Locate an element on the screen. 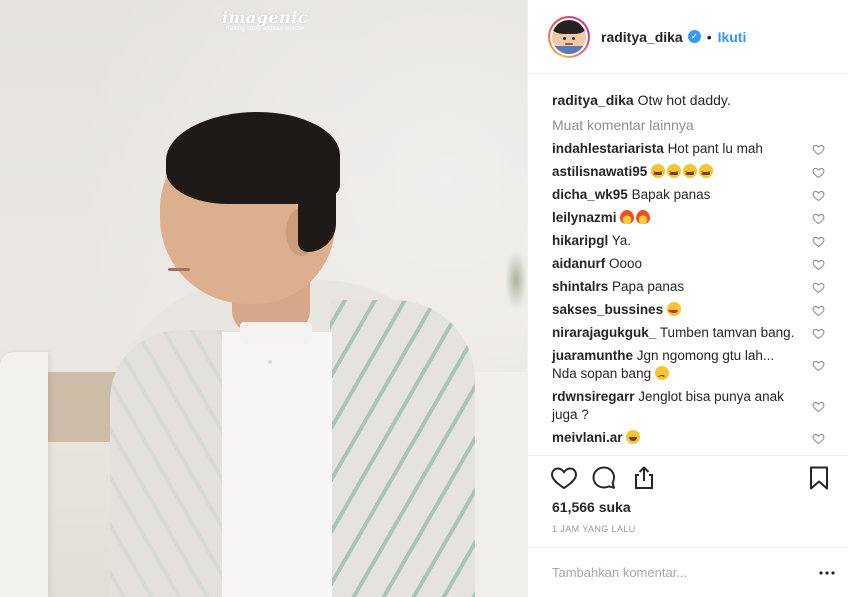 The height and width of the screenshot is (597, 848). photo-plant is located at coordinates (516, 280).